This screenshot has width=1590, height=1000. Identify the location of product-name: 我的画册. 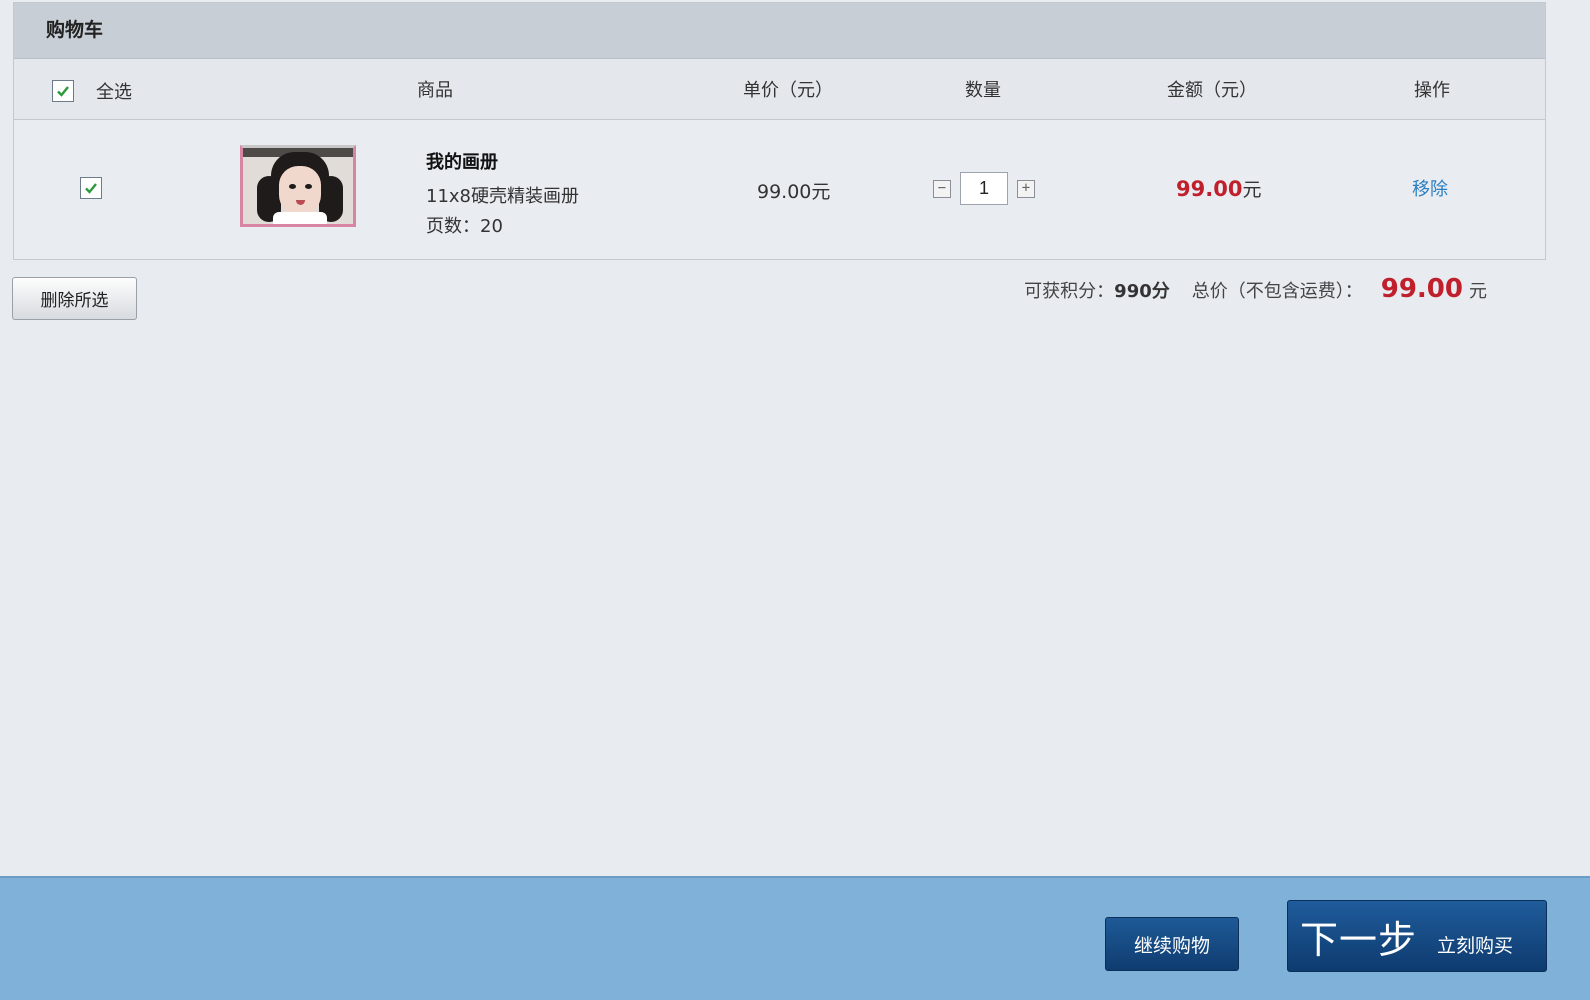
(502, 161).